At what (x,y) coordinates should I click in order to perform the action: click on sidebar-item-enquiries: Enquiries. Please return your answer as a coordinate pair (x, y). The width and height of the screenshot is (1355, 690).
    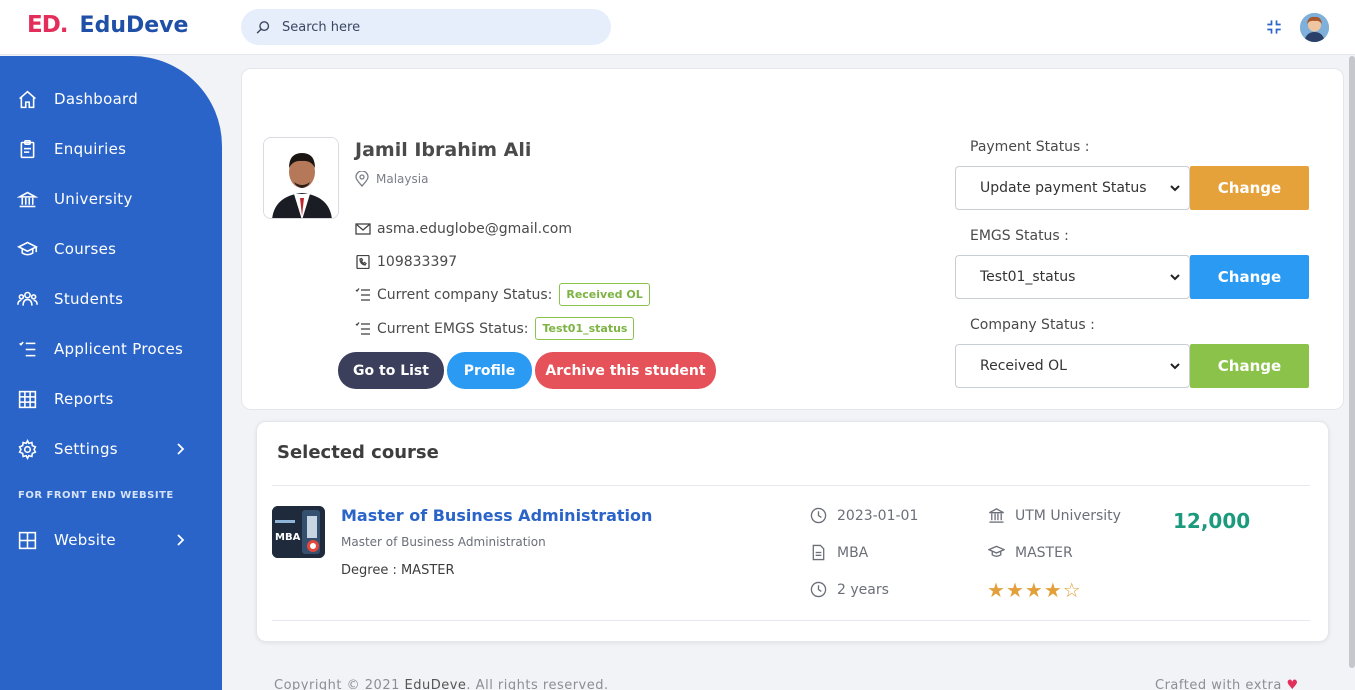
    Looking at the image, I should click on (111, 149).